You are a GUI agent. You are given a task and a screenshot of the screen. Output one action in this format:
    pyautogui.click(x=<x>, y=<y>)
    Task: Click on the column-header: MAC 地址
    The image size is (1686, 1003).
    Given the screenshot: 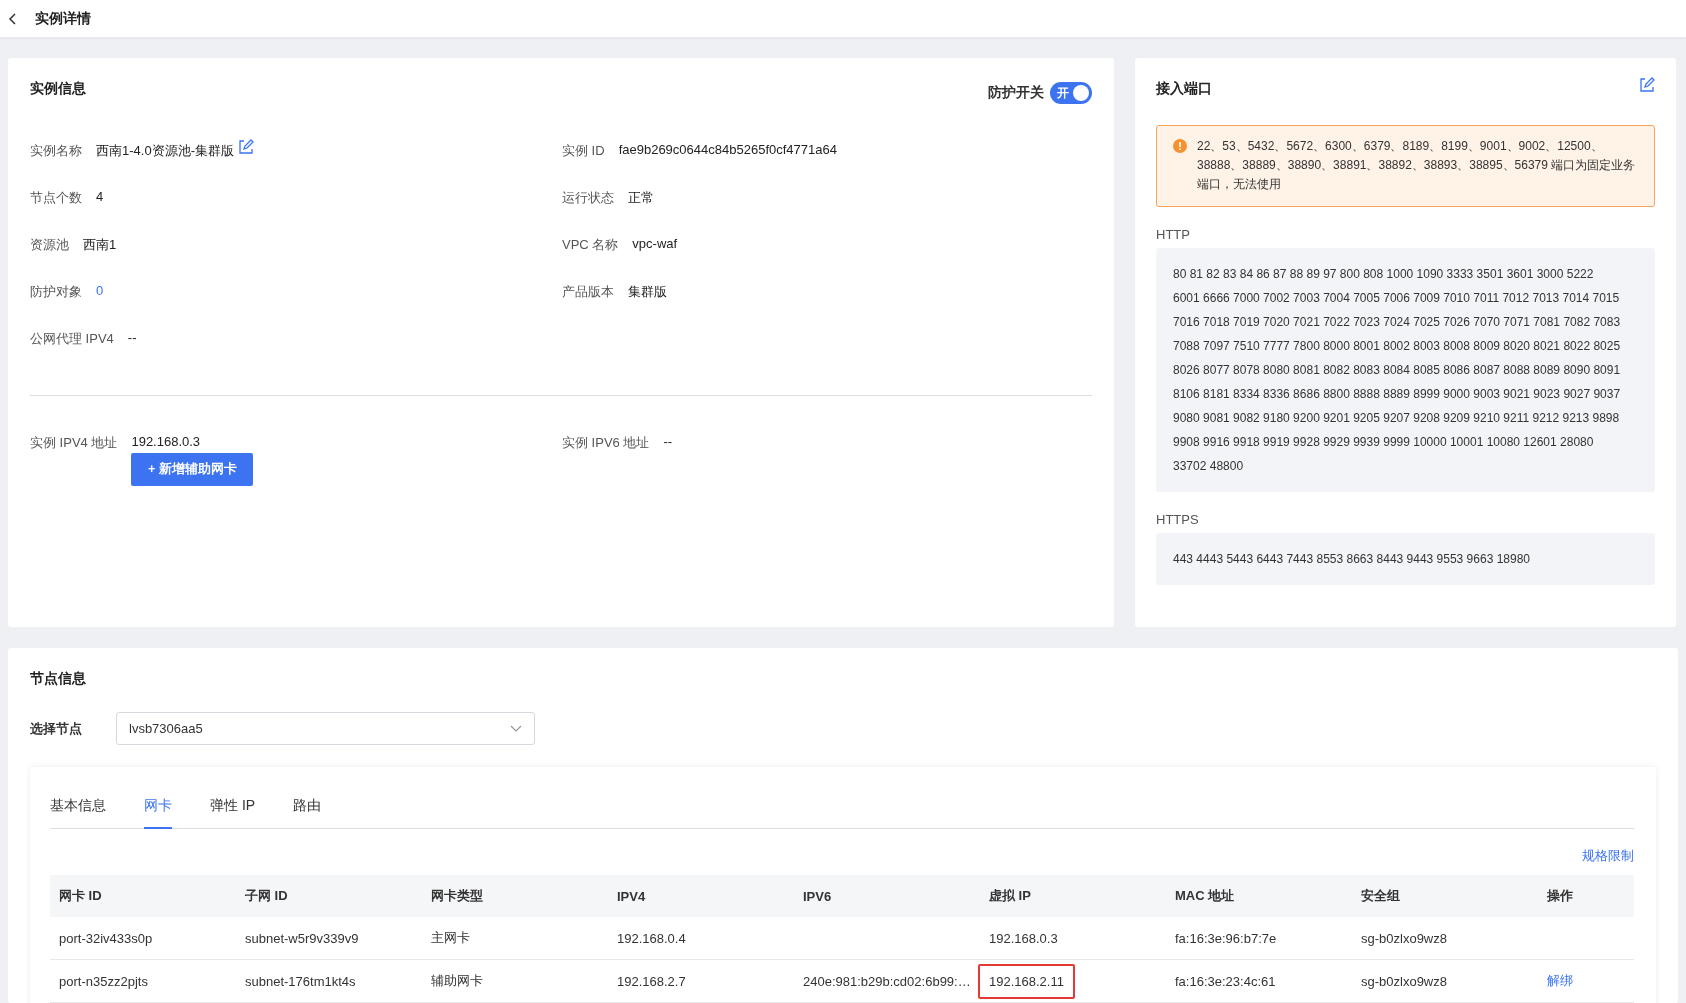 What is the action you would take?
    pyautogui.click(x=1259, y=896)
    